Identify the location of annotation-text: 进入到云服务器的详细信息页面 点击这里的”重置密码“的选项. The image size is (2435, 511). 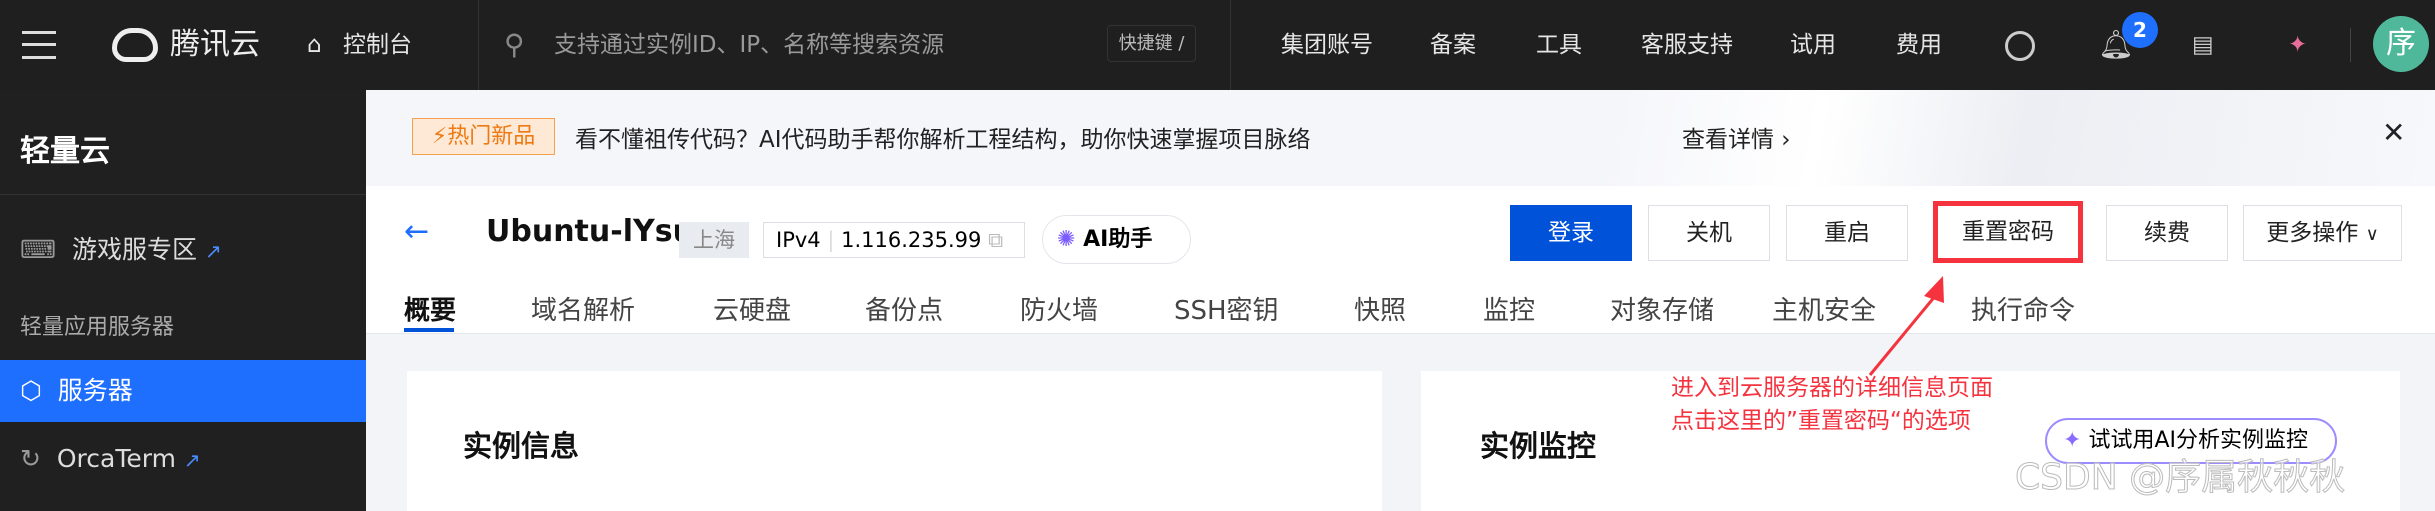
(1832, 405).